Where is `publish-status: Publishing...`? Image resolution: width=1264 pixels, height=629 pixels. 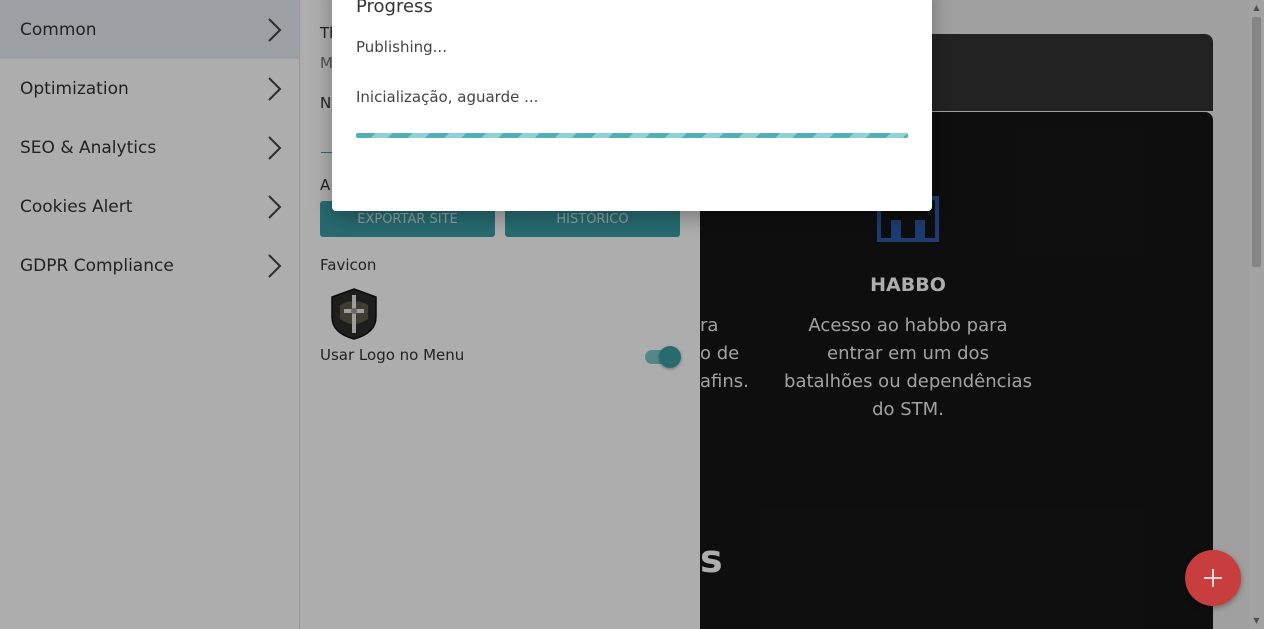
publish-status: Publishing... is located at coordinates (401, 47).